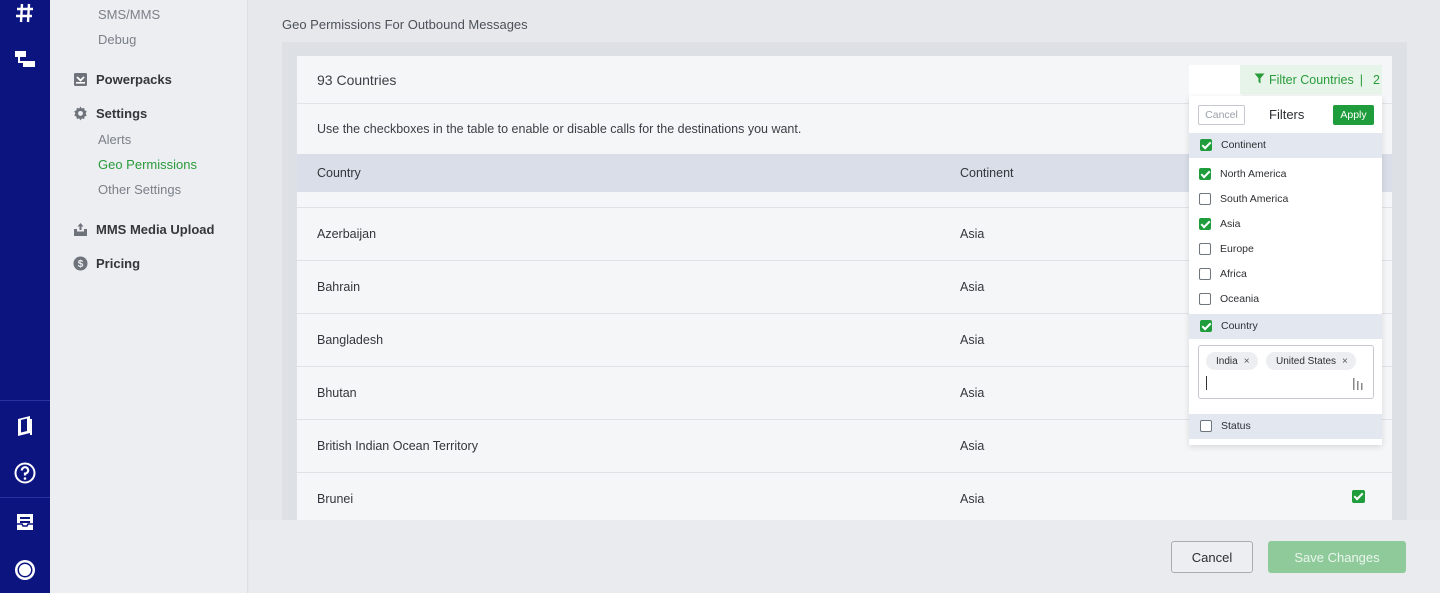 This screenshot has height=593, width=1440. I want to click on docs-icon, so click(25, 426).